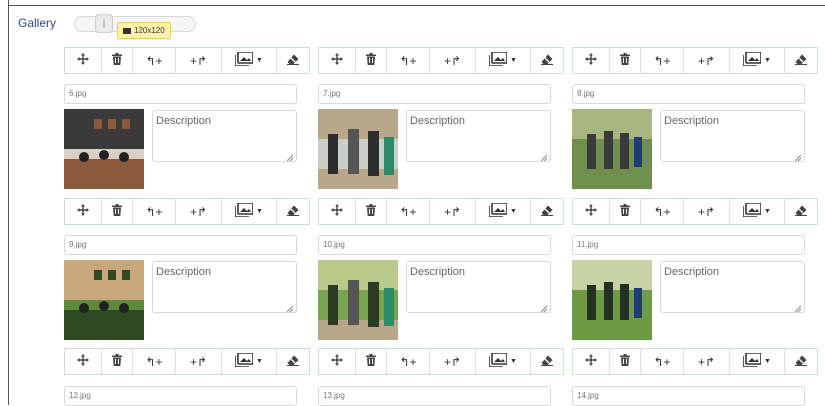  Describe the element at coordinates (688, 245) in the screenshot. I see `filename-input: 11.jpg` at that location.